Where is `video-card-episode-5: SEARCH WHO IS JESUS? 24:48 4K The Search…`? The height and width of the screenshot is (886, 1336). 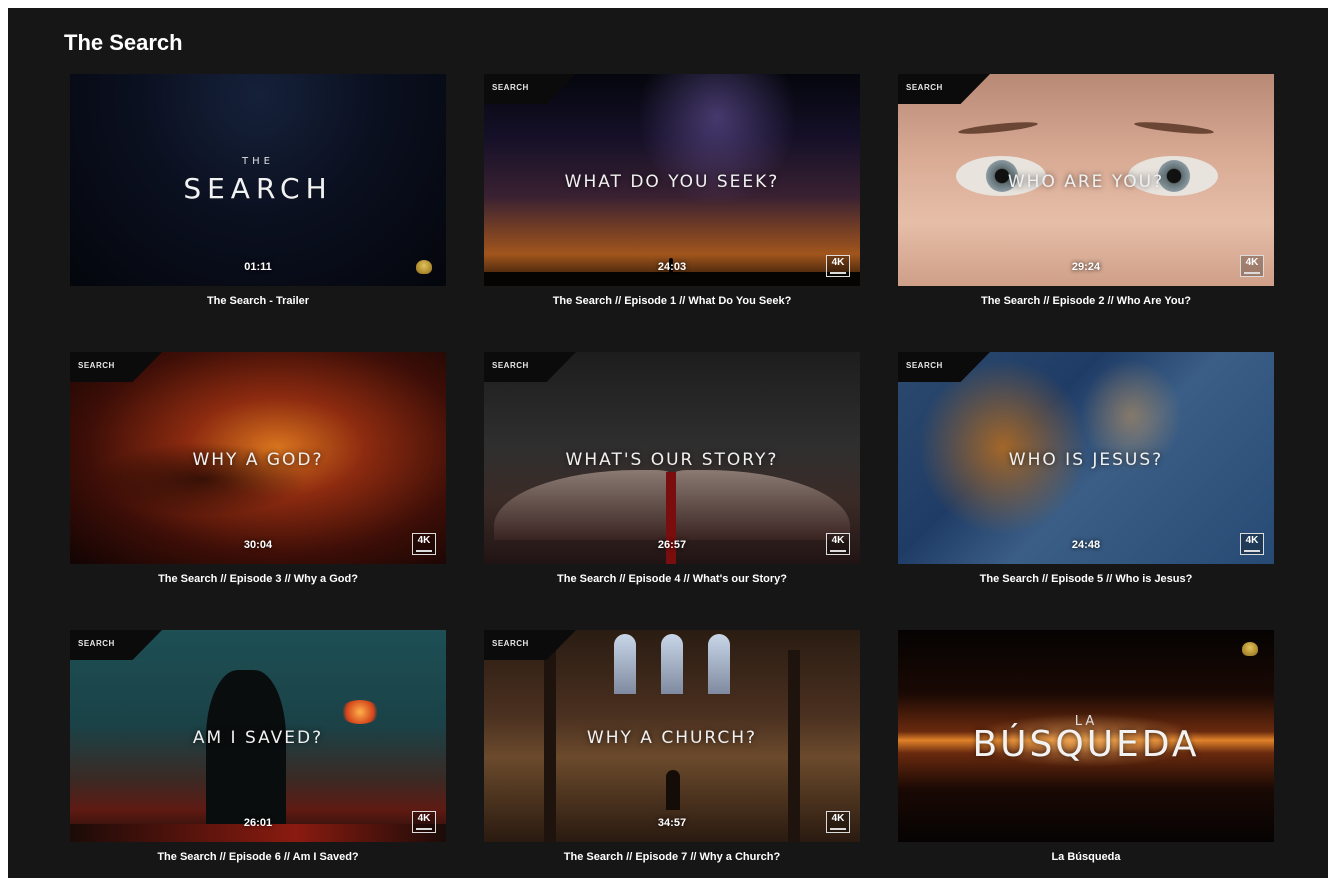
video-card-episode-5: SEARCH WHO IS JESUS? 24:48 4K The Search… is located at coordinates (1086, 468).